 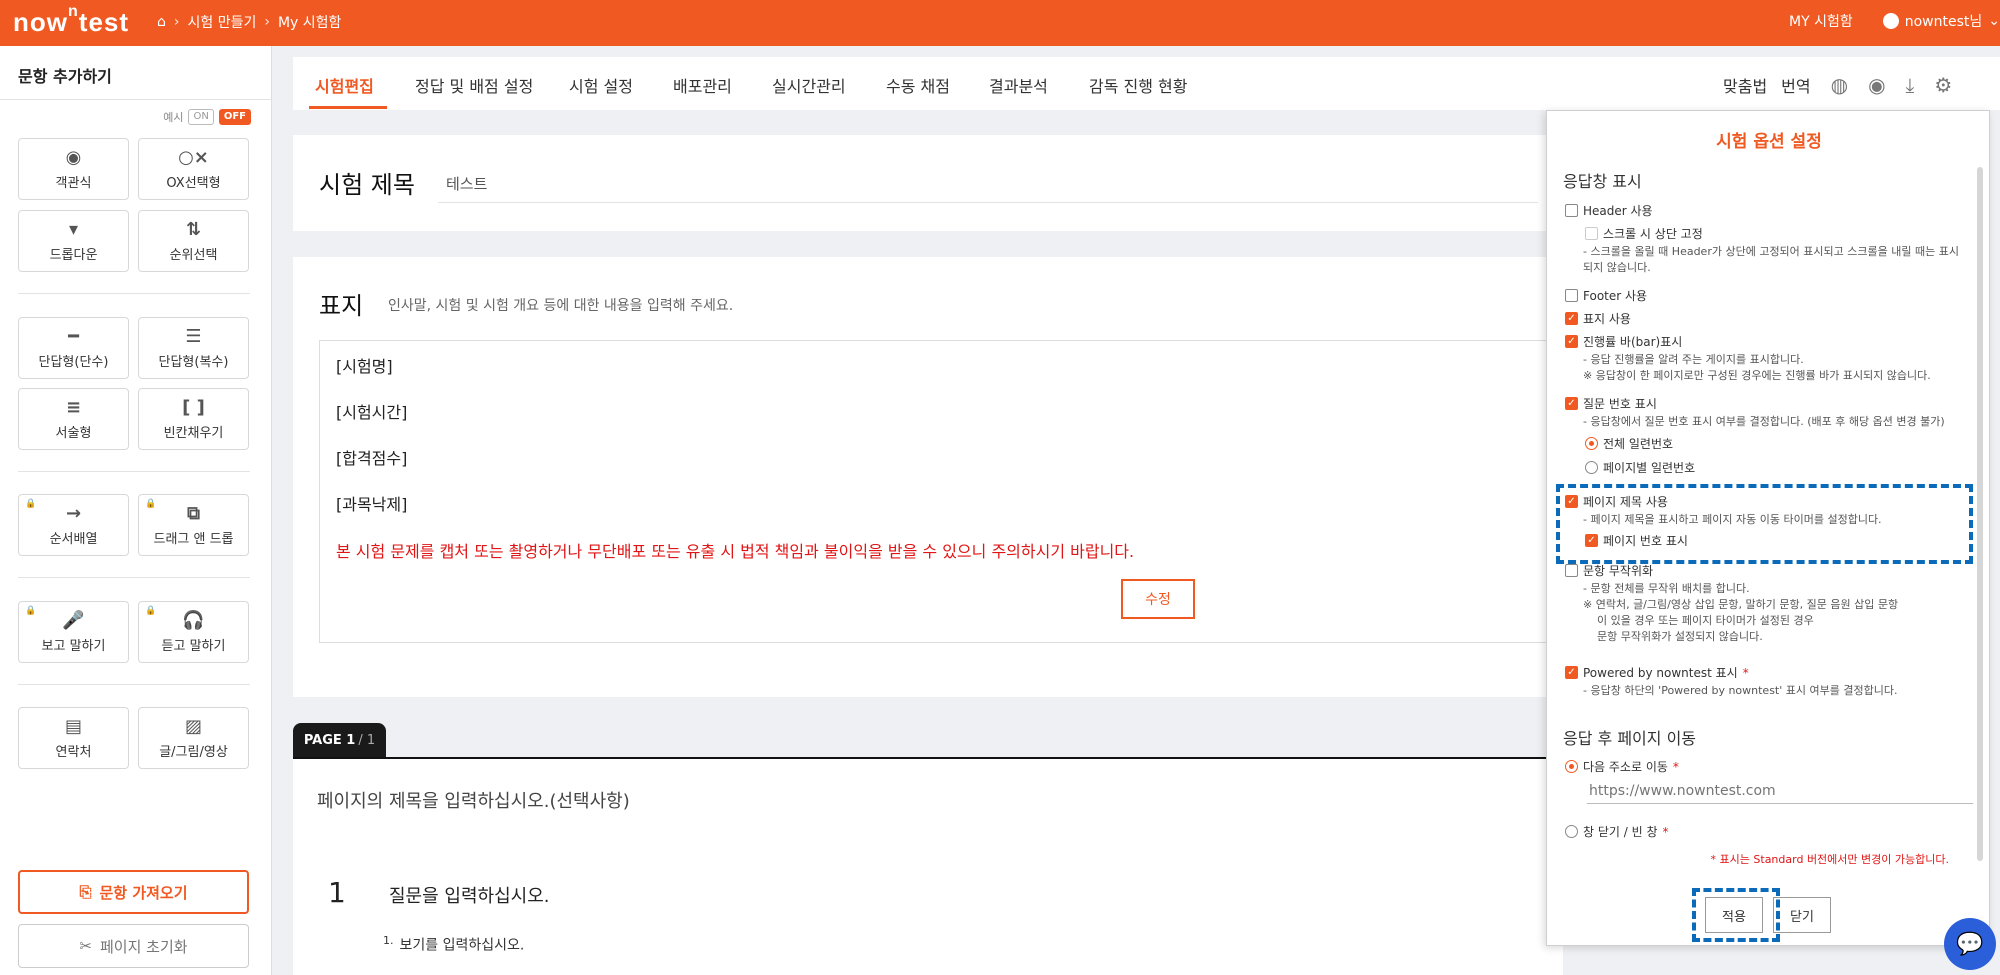 I want to click on tab-realtime: 실시간관리, so click(x=809, y=85).